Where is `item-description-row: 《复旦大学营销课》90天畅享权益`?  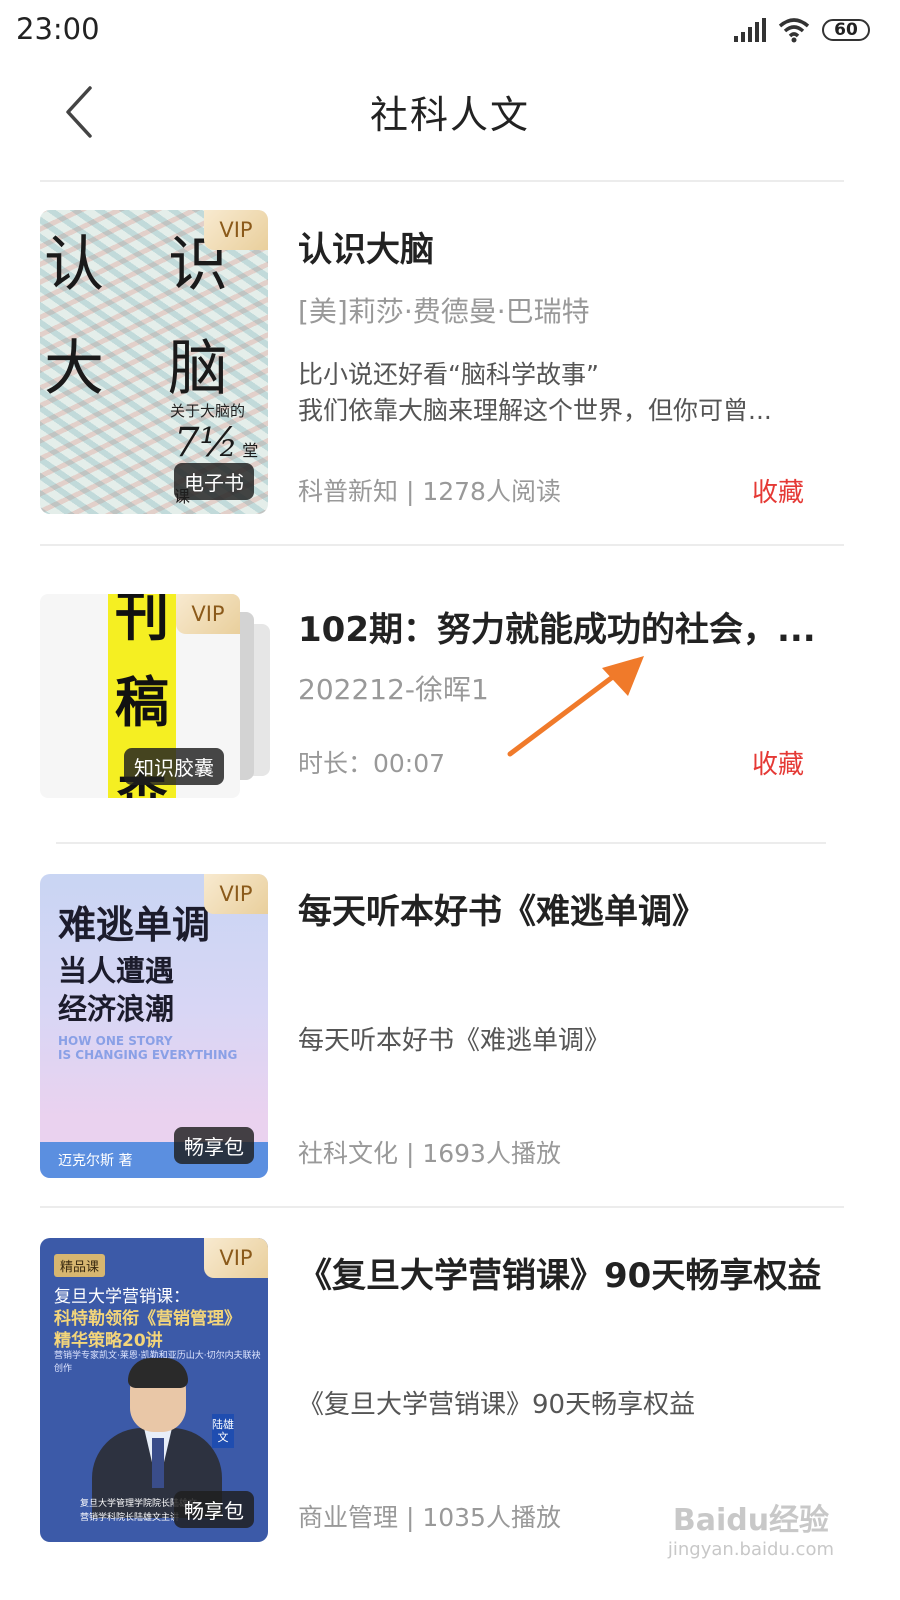 item-description-row: 《复旦大学营销课》90天畅享权益 is located at coordinates (573, 1402).